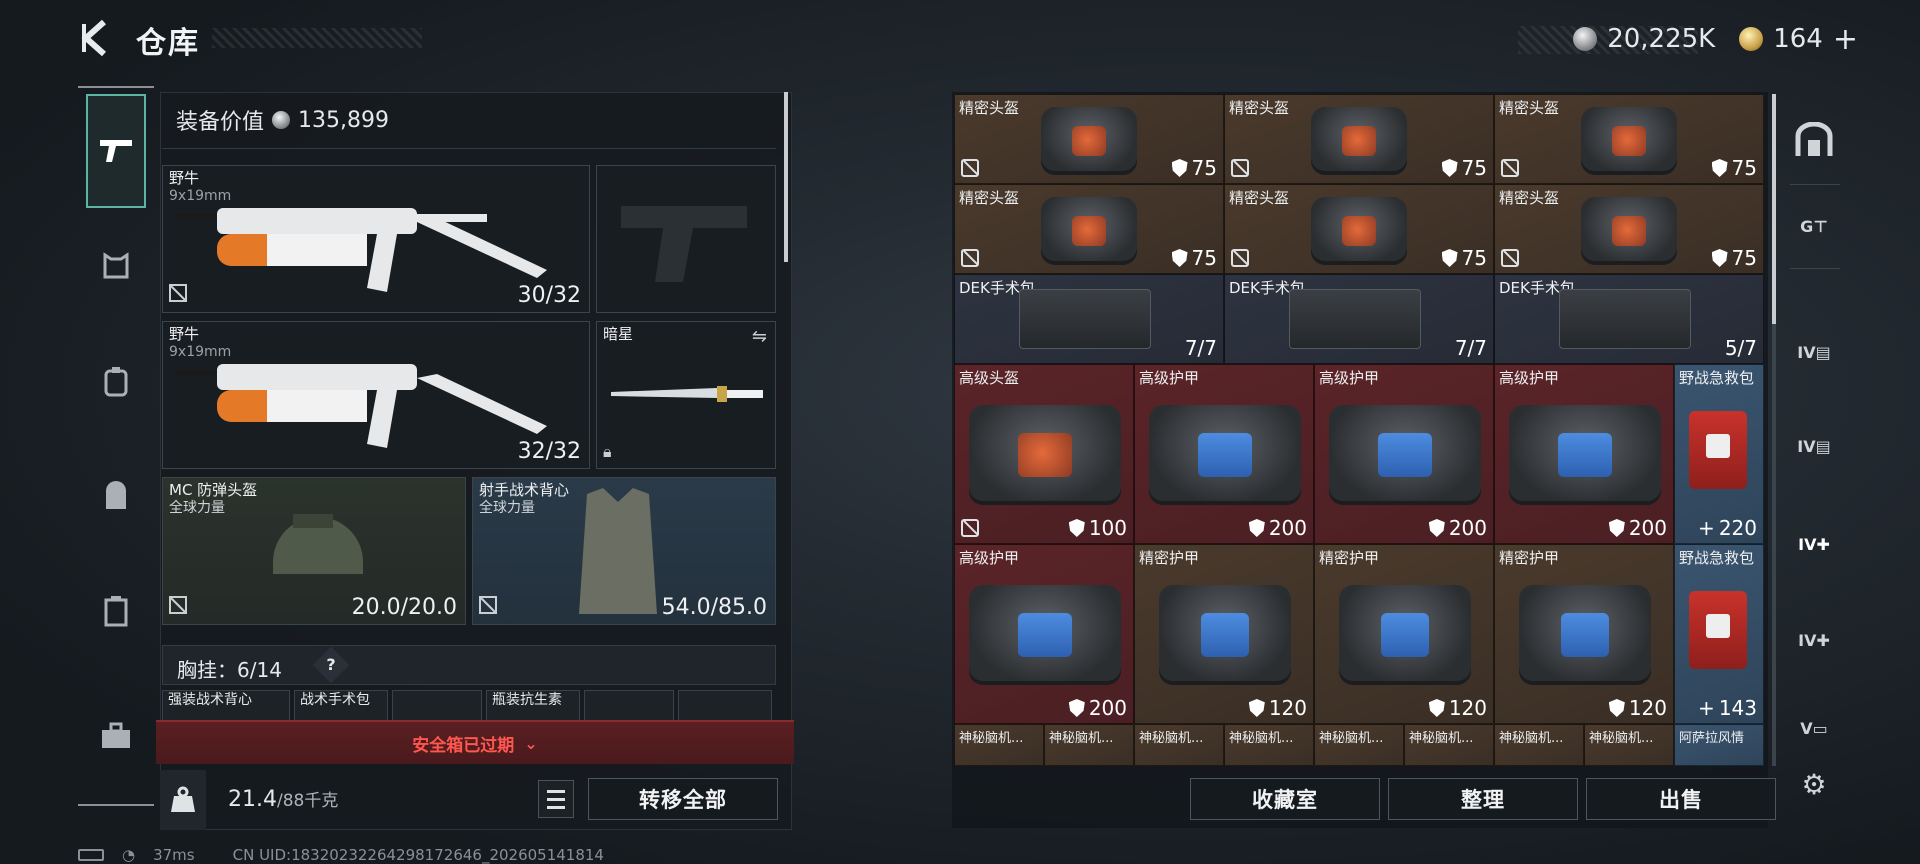  What do you see at coordinates (1814, 140) in the screenshot?
I see `armor-plate-filter` at bounding box center [1814, 140].